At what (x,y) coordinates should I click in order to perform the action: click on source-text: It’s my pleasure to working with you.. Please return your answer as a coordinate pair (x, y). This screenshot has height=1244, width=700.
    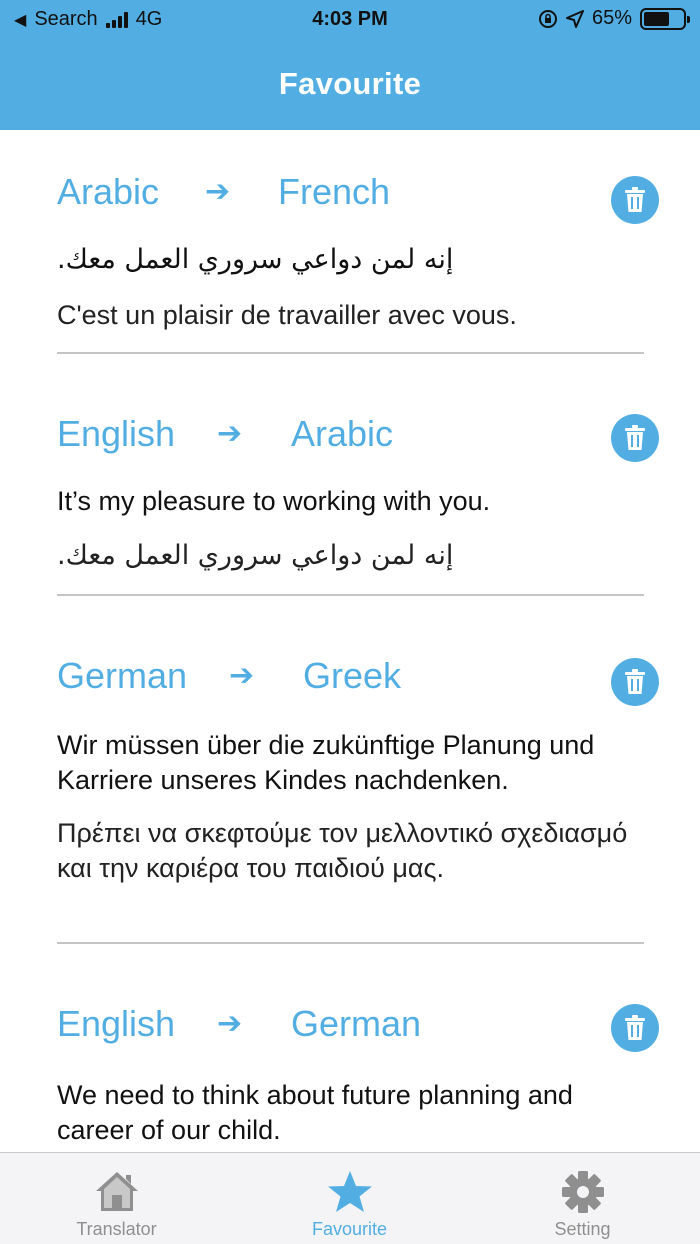
    Looking at the image, I should click on (274, 501).